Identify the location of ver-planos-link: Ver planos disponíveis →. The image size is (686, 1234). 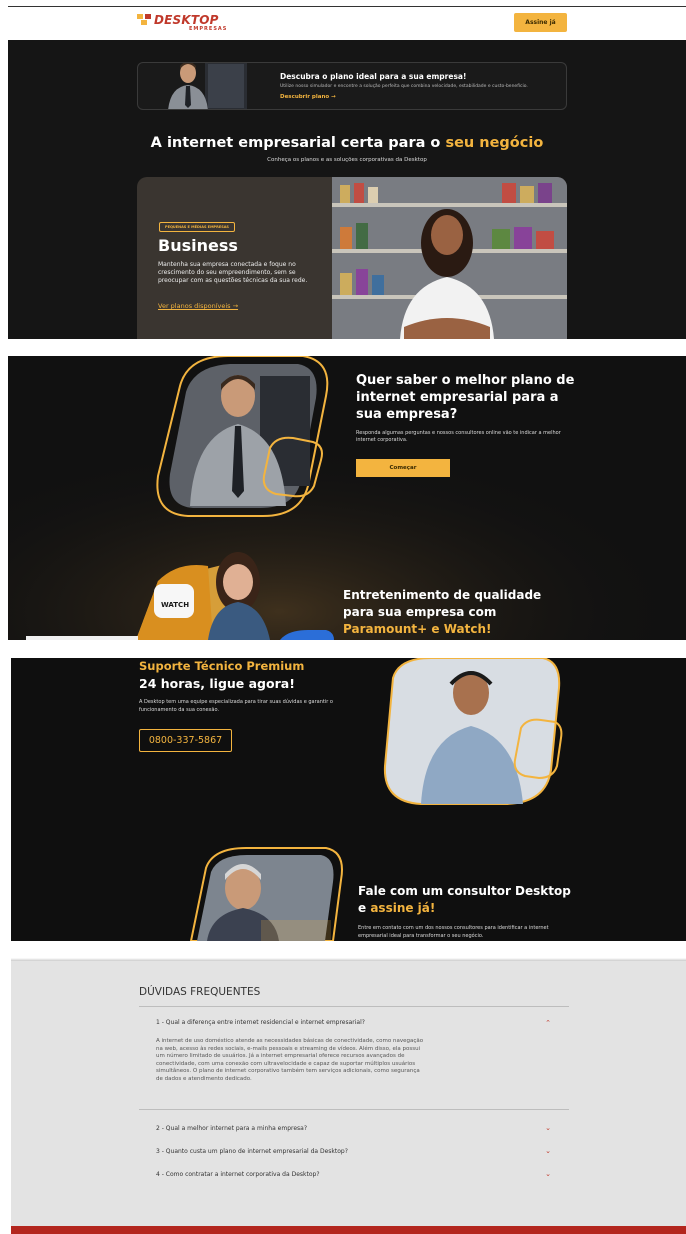
(198, 306).